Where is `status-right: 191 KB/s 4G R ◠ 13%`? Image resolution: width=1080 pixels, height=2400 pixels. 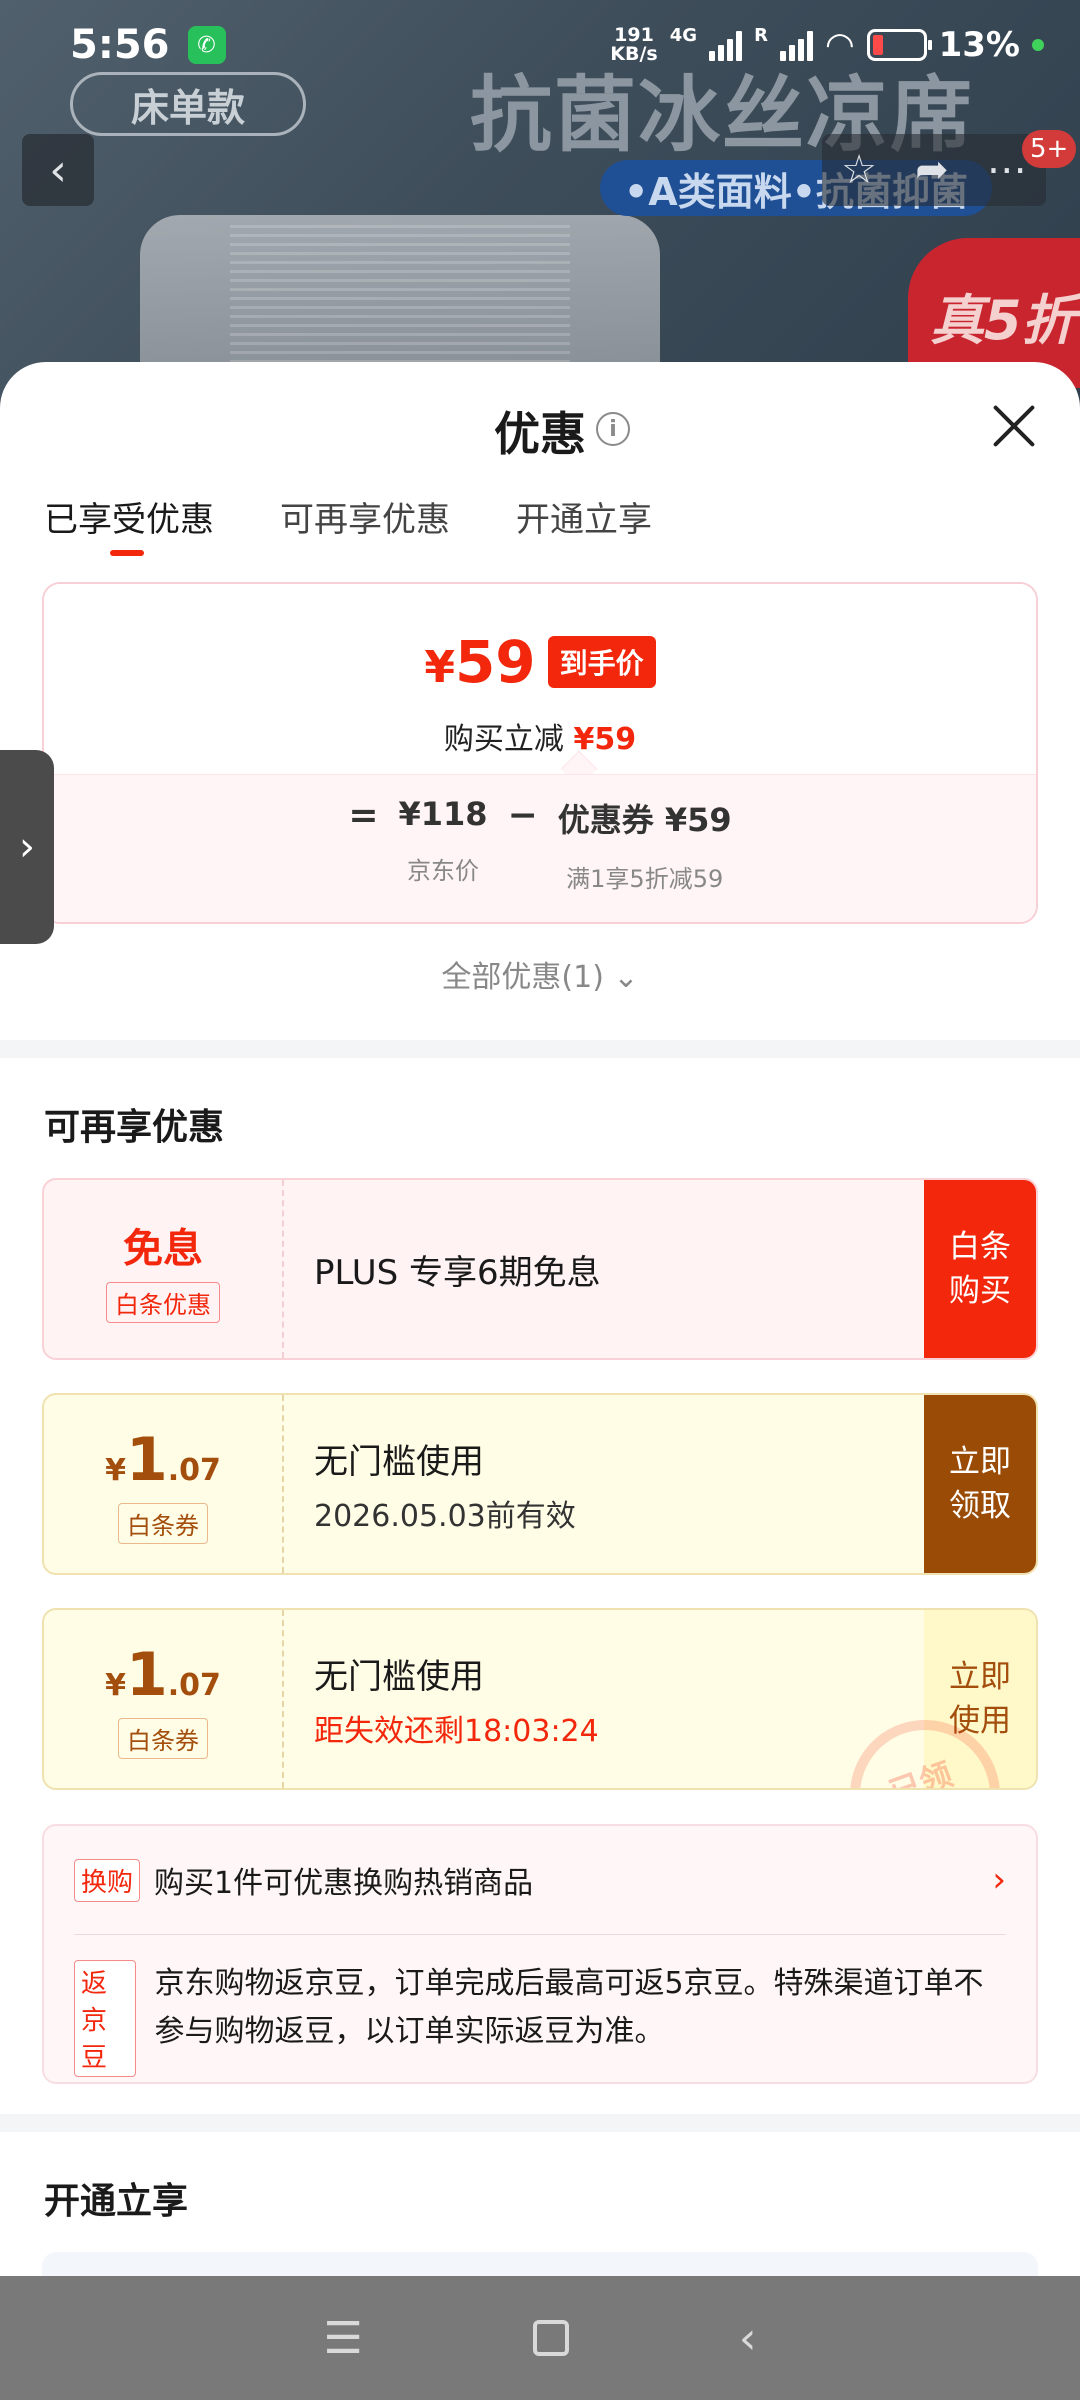 status-right: 191 KB/s 4G R ◠ 13% is located at coordinates (827, 45).